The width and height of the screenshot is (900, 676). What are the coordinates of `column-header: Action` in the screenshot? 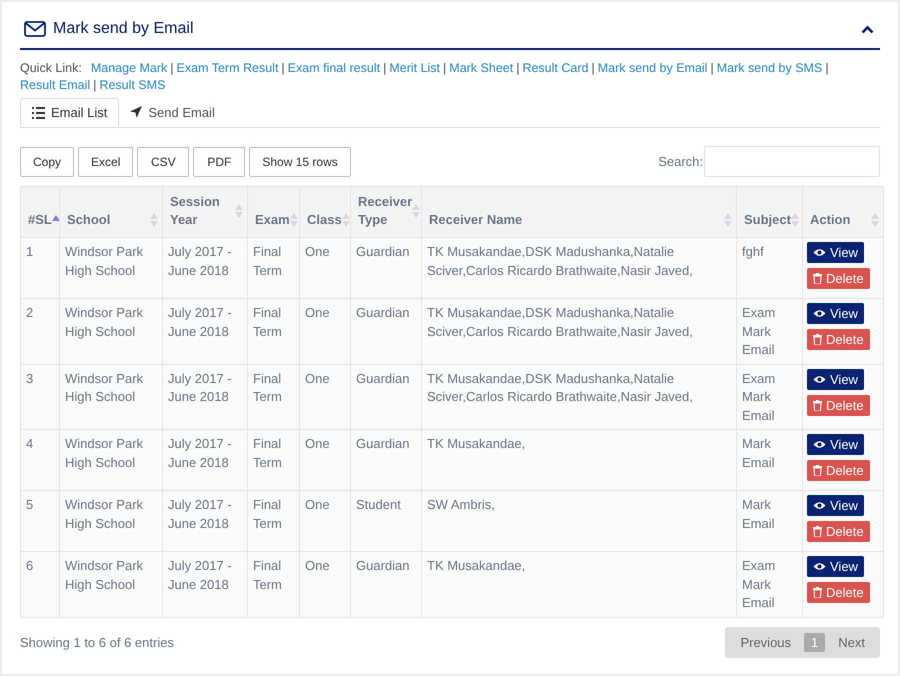 It's located at (843, 212).